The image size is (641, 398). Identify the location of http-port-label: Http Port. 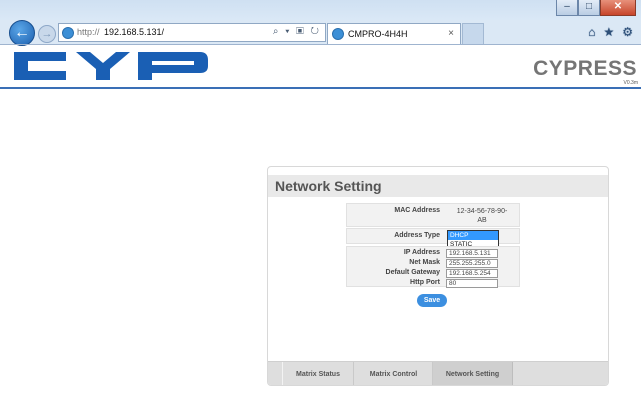
(425, 282).